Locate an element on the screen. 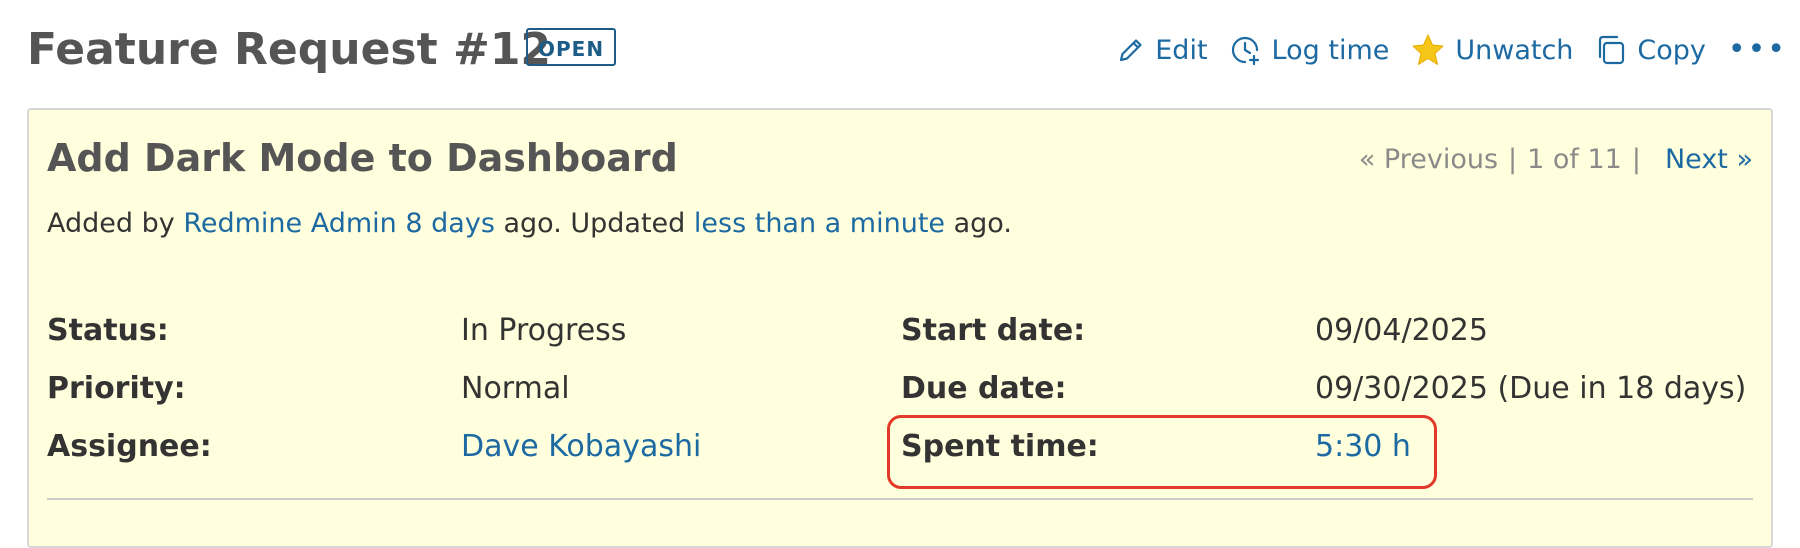 This screenshot has height=548, width=1800. unwatch-button: Unwatch is located at coordinates (1492, 50).